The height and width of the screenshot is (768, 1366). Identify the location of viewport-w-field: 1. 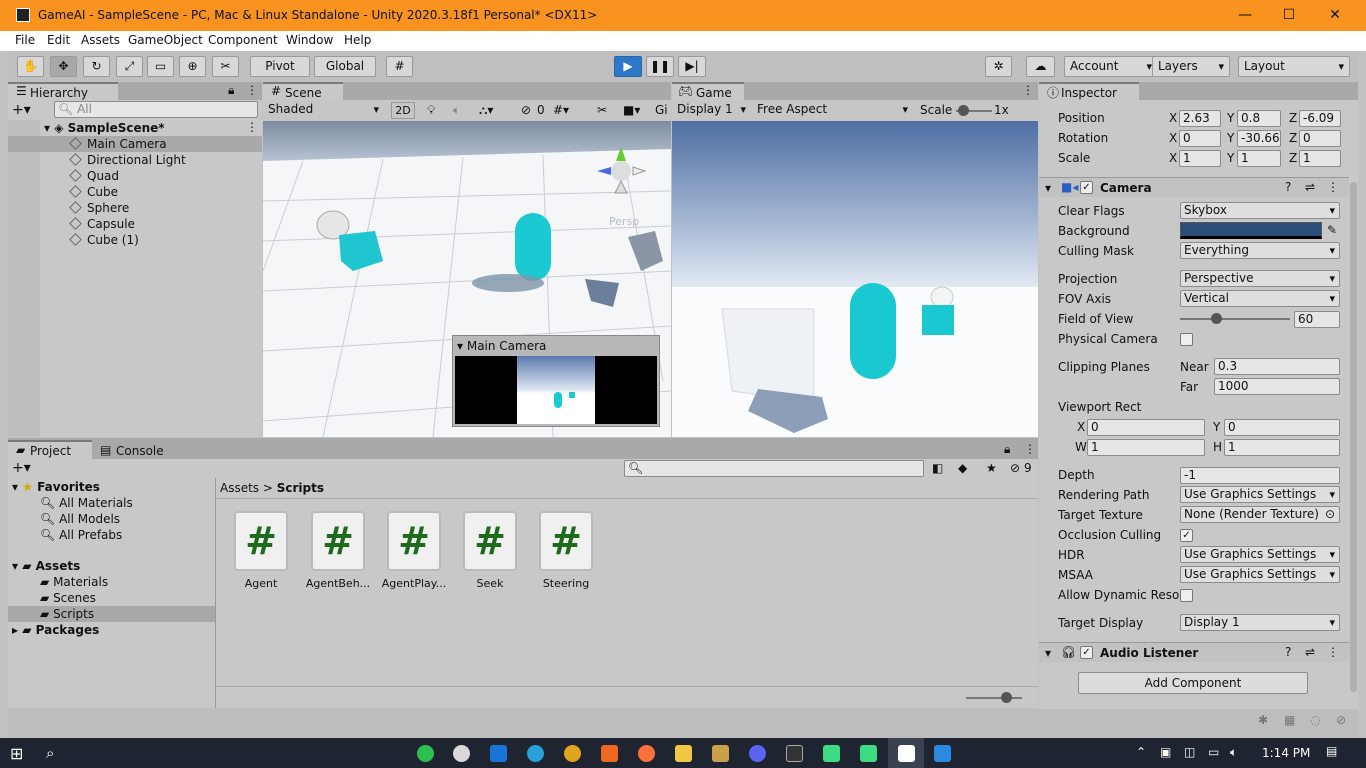
(1146, 447).